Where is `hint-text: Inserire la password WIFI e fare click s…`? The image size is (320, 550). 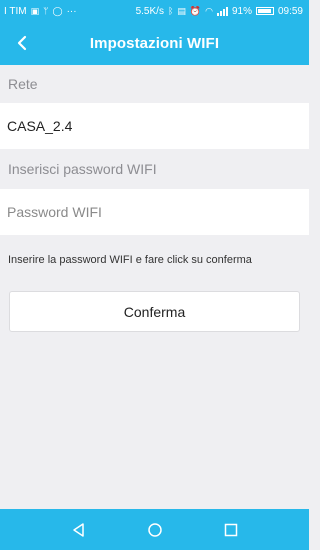
hint-text: Inserire la password WIFI e fare click s… is located at coordinates (130, 260).